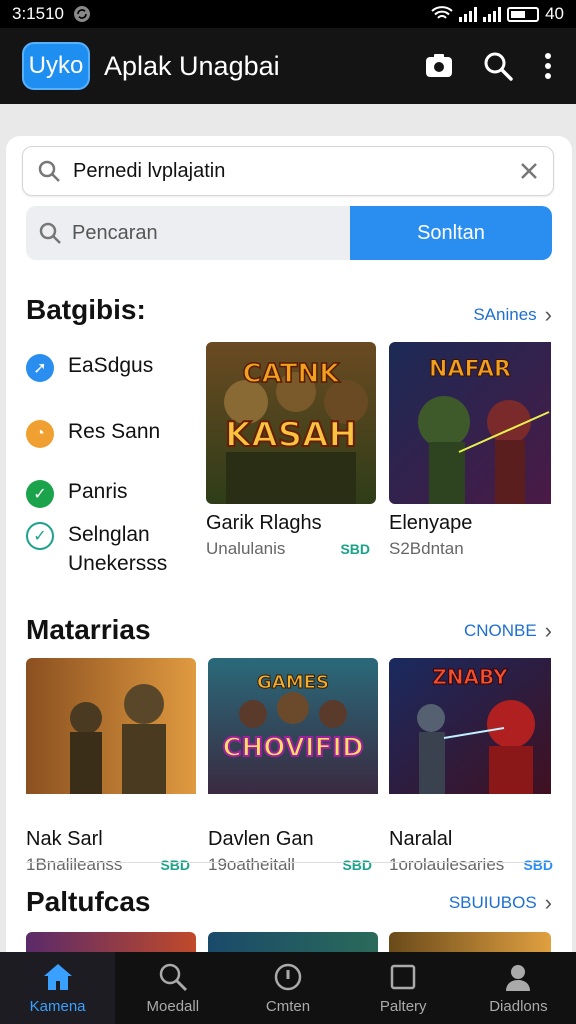 This screenshot has height=1024, width=576. What do you see at coordinates (439, 66) in the screenshot?
I see `camera-icon` at bounding box center [439, 66].